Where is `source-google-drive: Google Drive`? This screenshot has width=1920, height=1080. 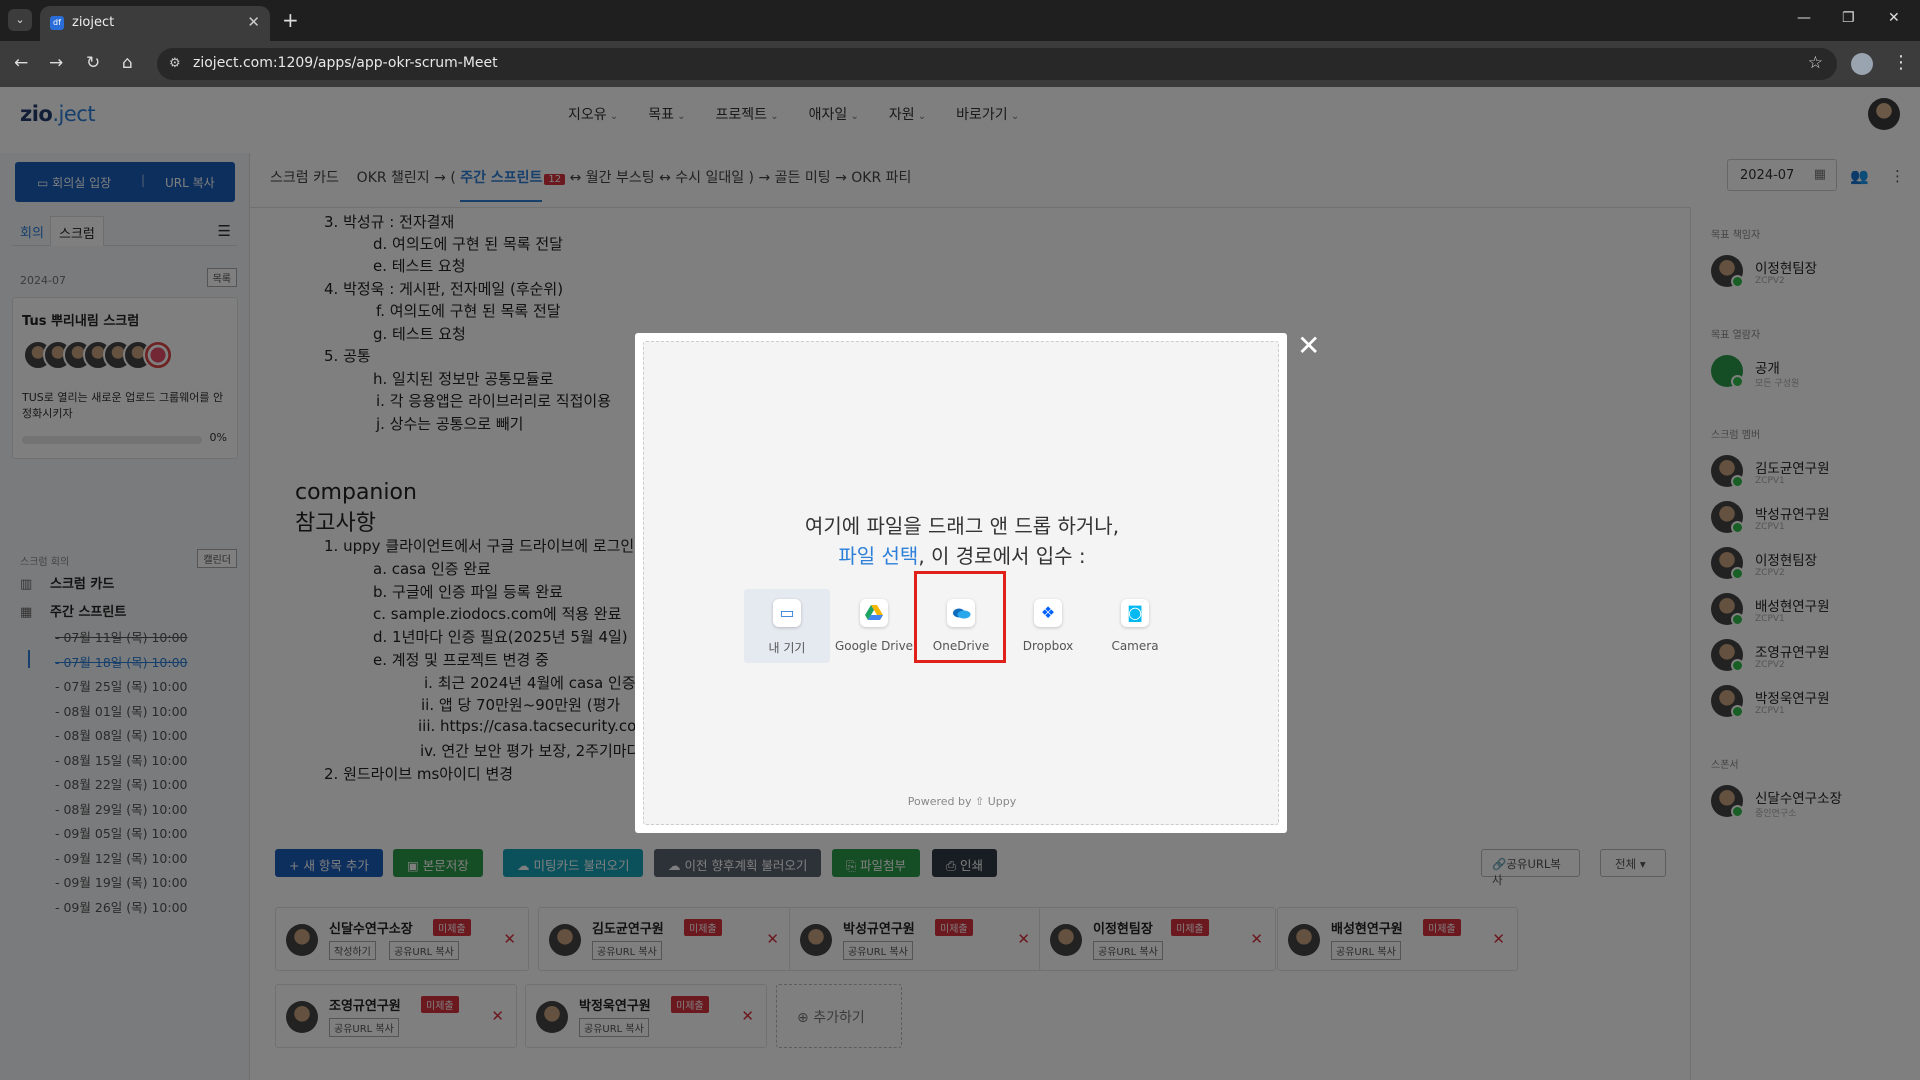
source-google-drive: Google Drive is located at coordinates (874, 626).